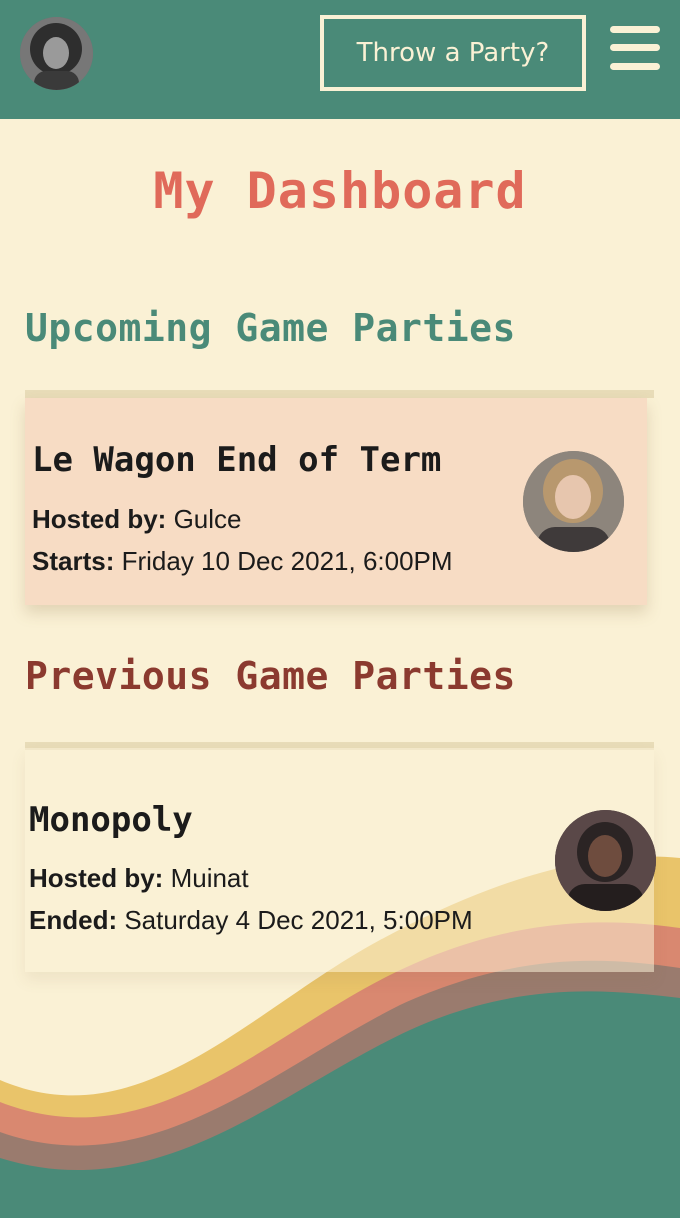 This screenshot has height=1218, width=680. I want to click on start-value: Friday 10 Dec 2021, 6:00PM, so click(287, 561).